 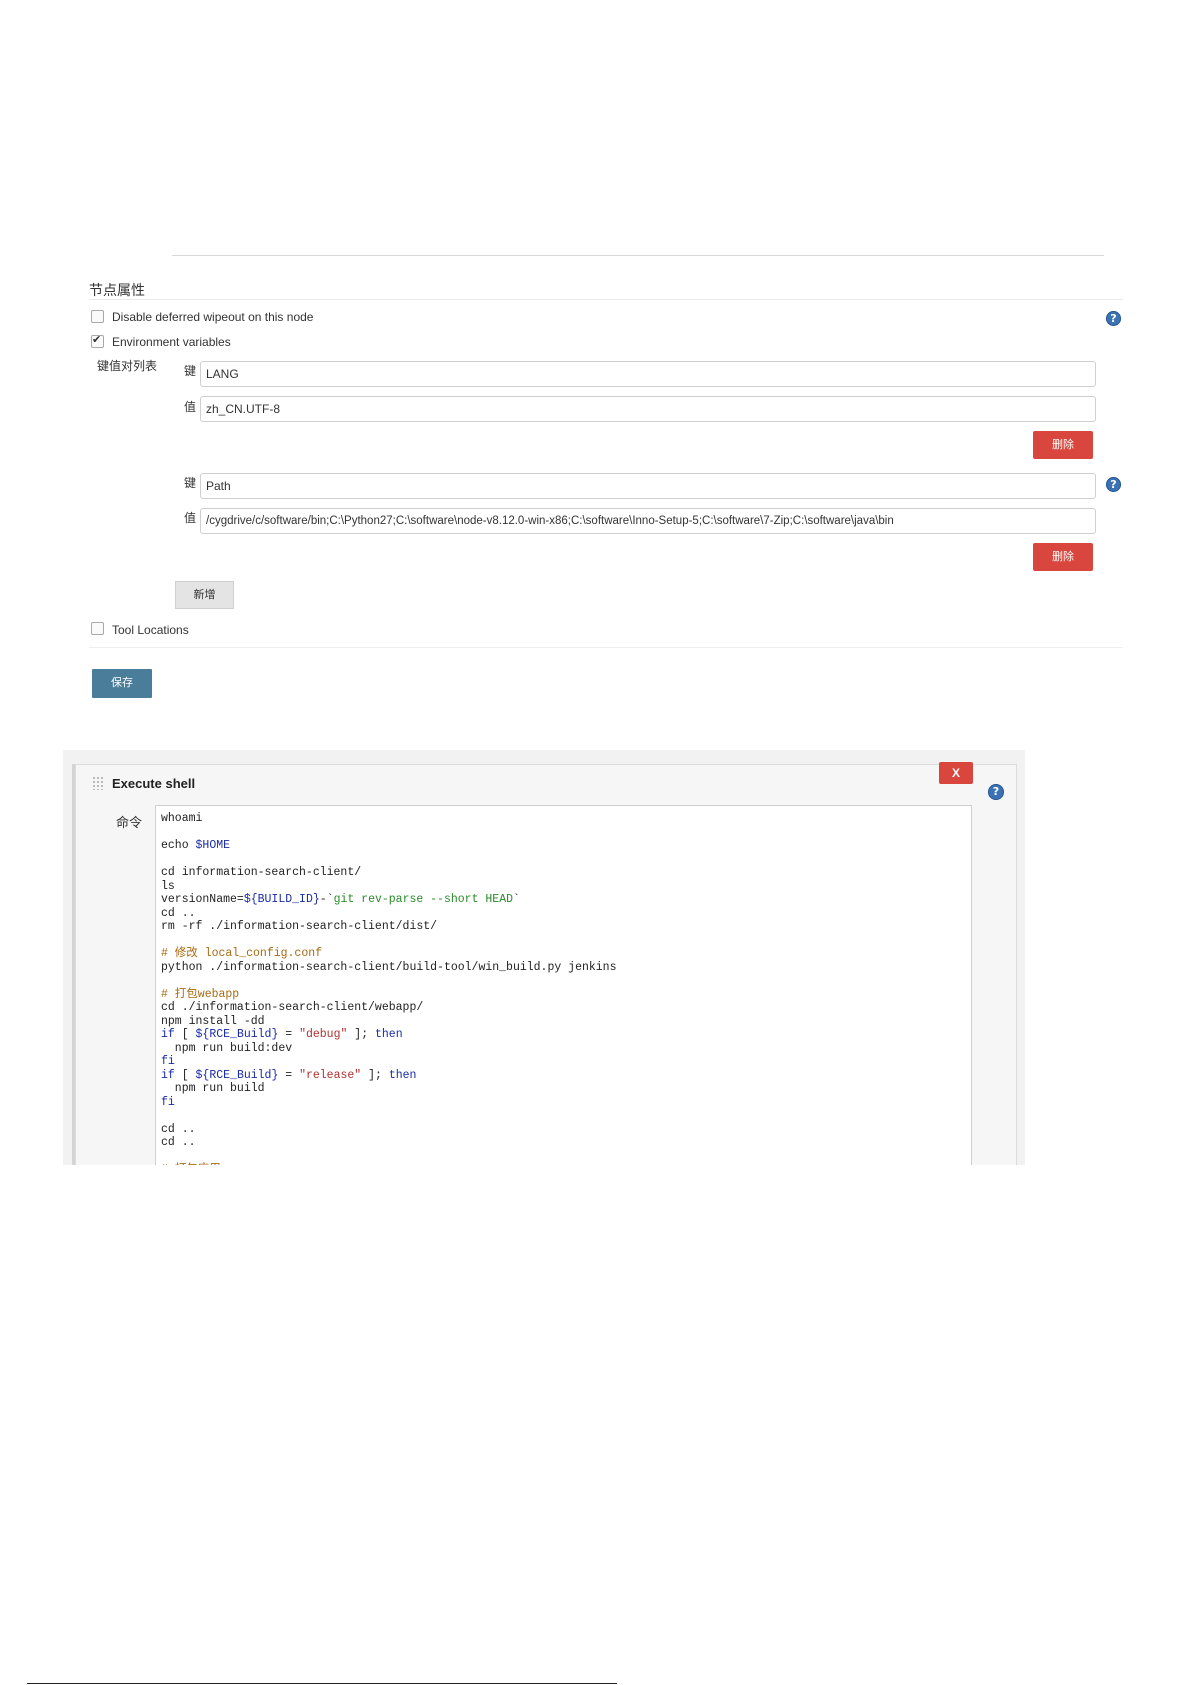 I want to click on tool-locations-label: Tool Locations, so click(x=150, y=630).